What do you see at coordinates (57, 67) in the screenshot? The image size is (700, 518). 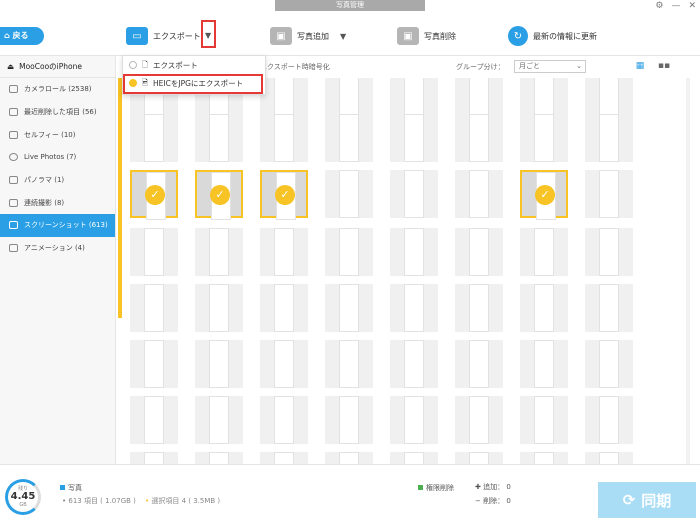 I see `device-header: ⏏ MooCooのiPhone` at bounding box center [57, 67].